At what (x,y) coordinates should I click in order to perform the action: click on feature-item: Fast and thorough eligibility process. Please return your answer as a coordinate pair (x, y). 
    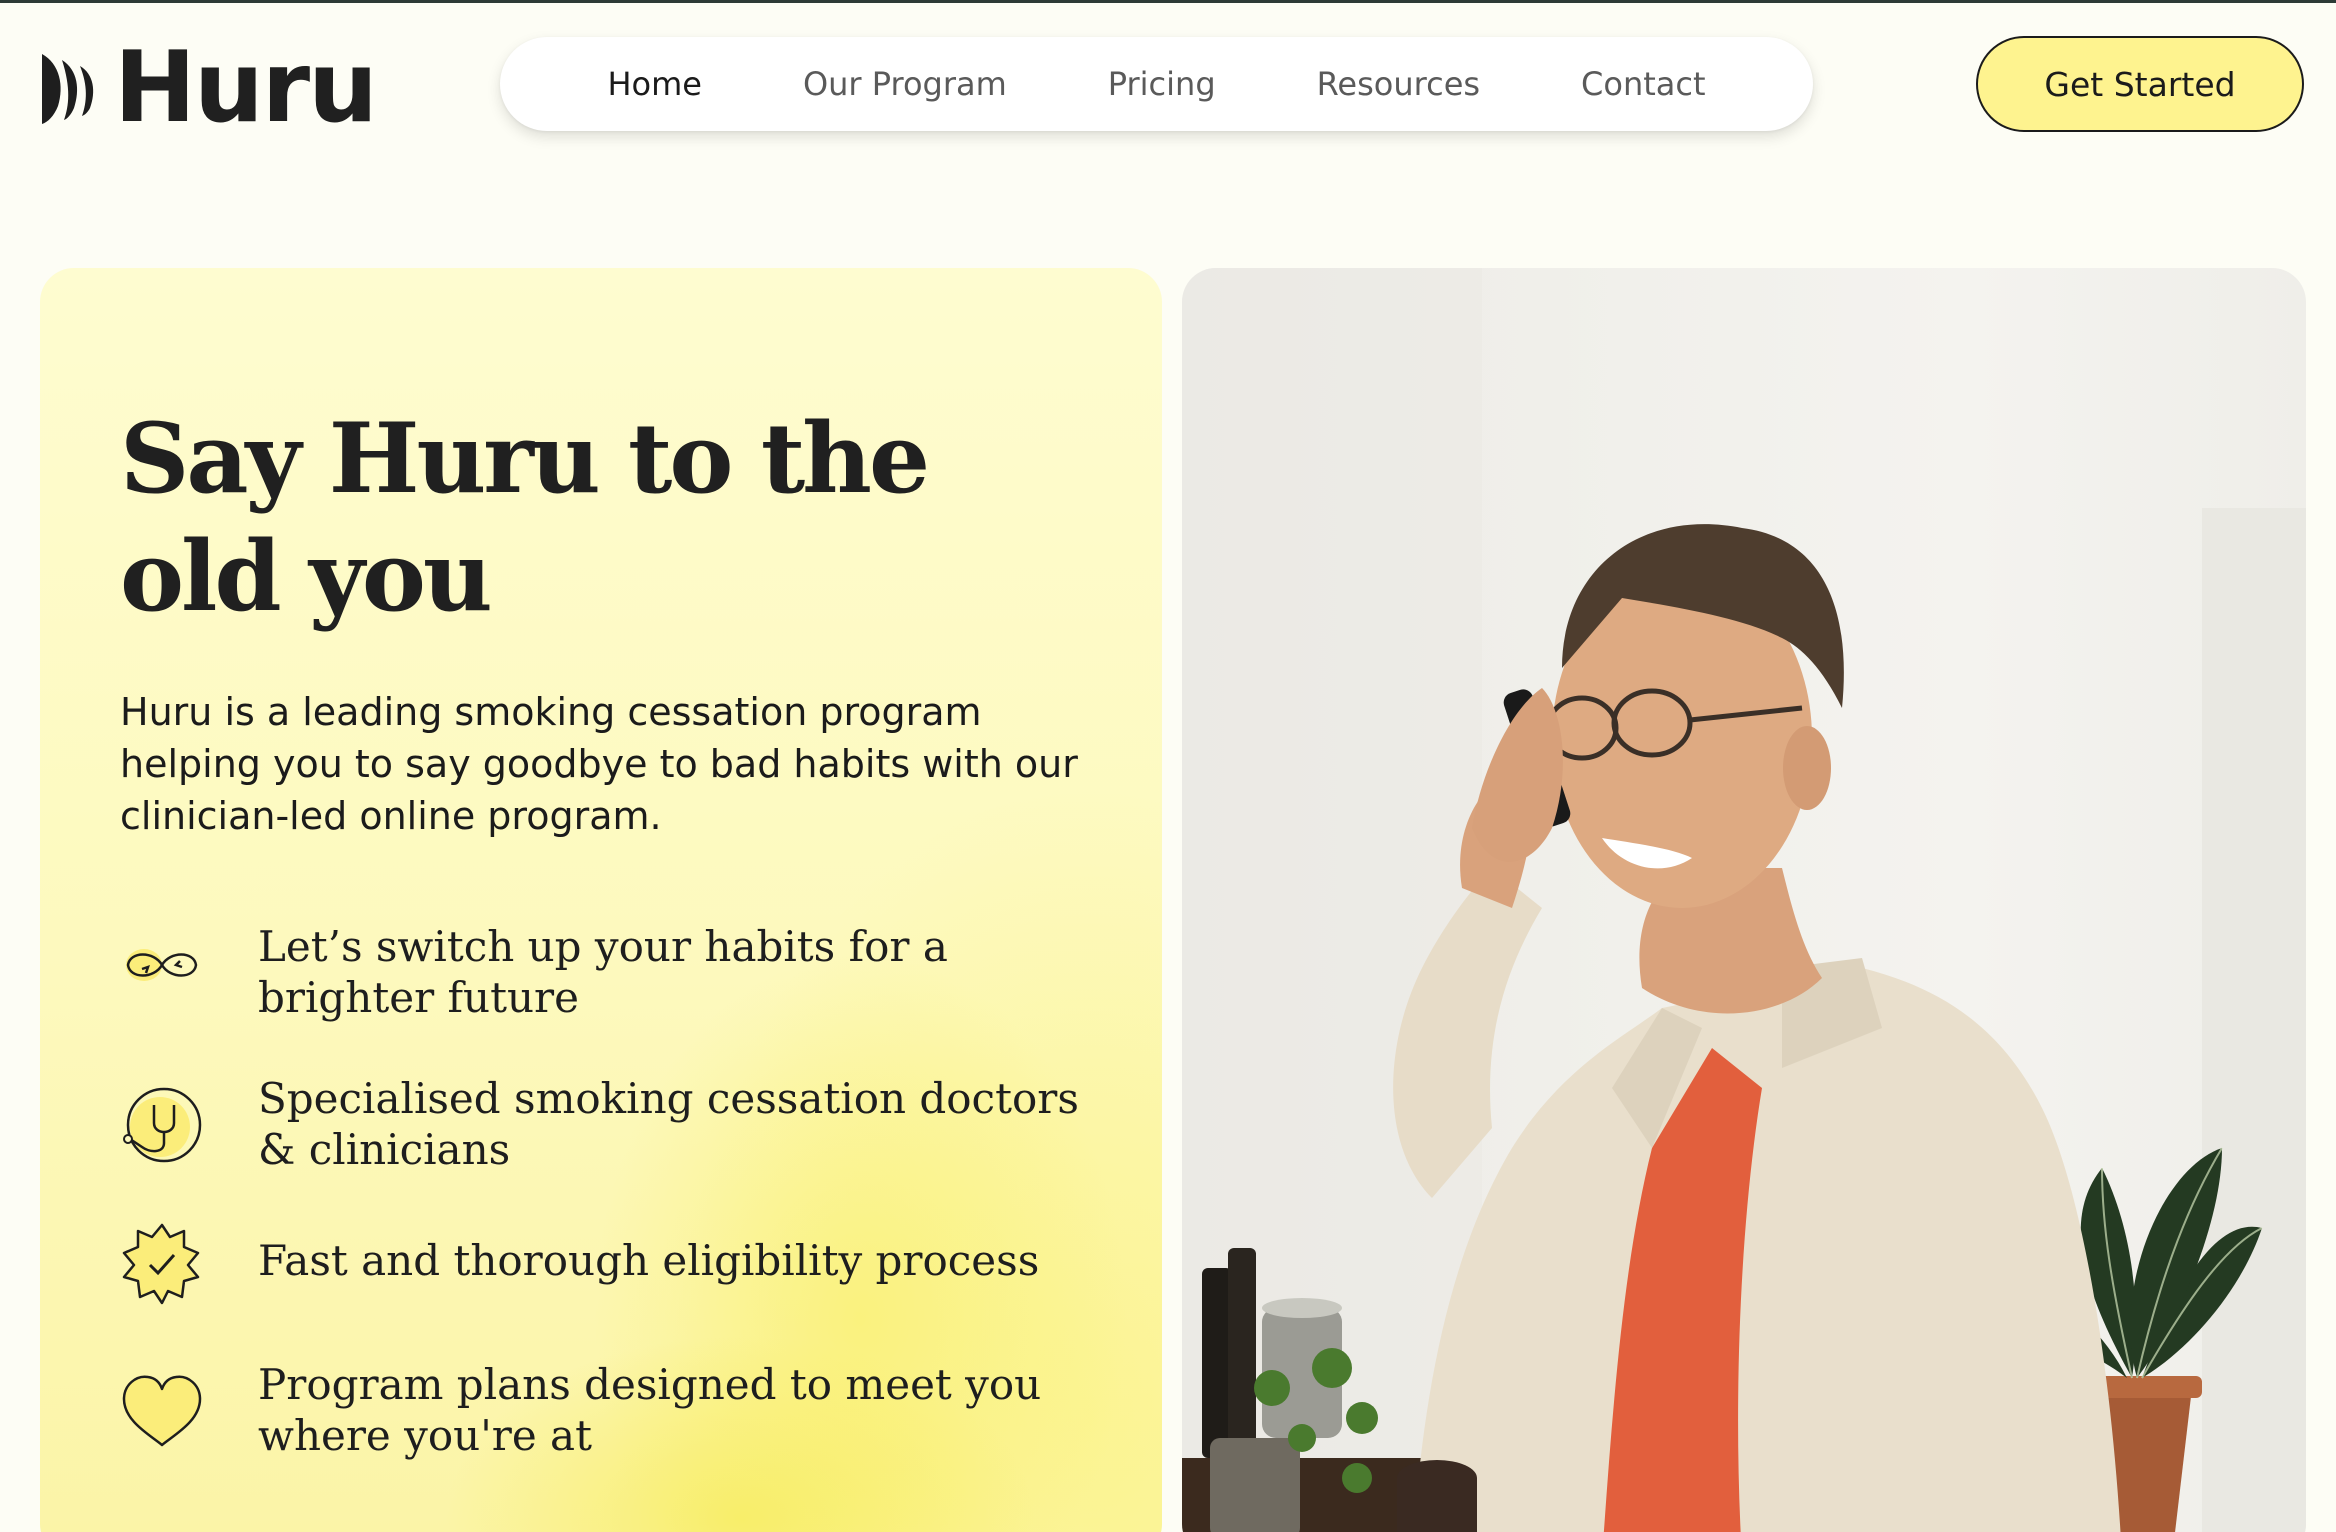
    Looking at the image, I should click on (620, 1298).